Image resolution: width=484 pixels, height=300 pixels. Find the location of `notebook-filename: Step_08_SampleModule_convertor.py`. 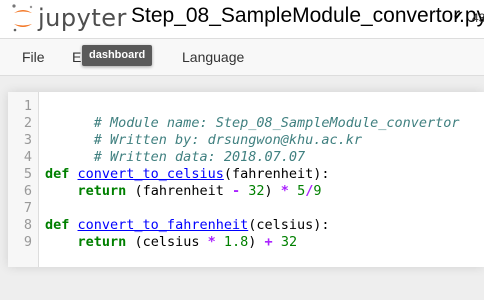

notebook-filename: Step_08_SampleModule_convertor.py is located at coordinates (307, 16).